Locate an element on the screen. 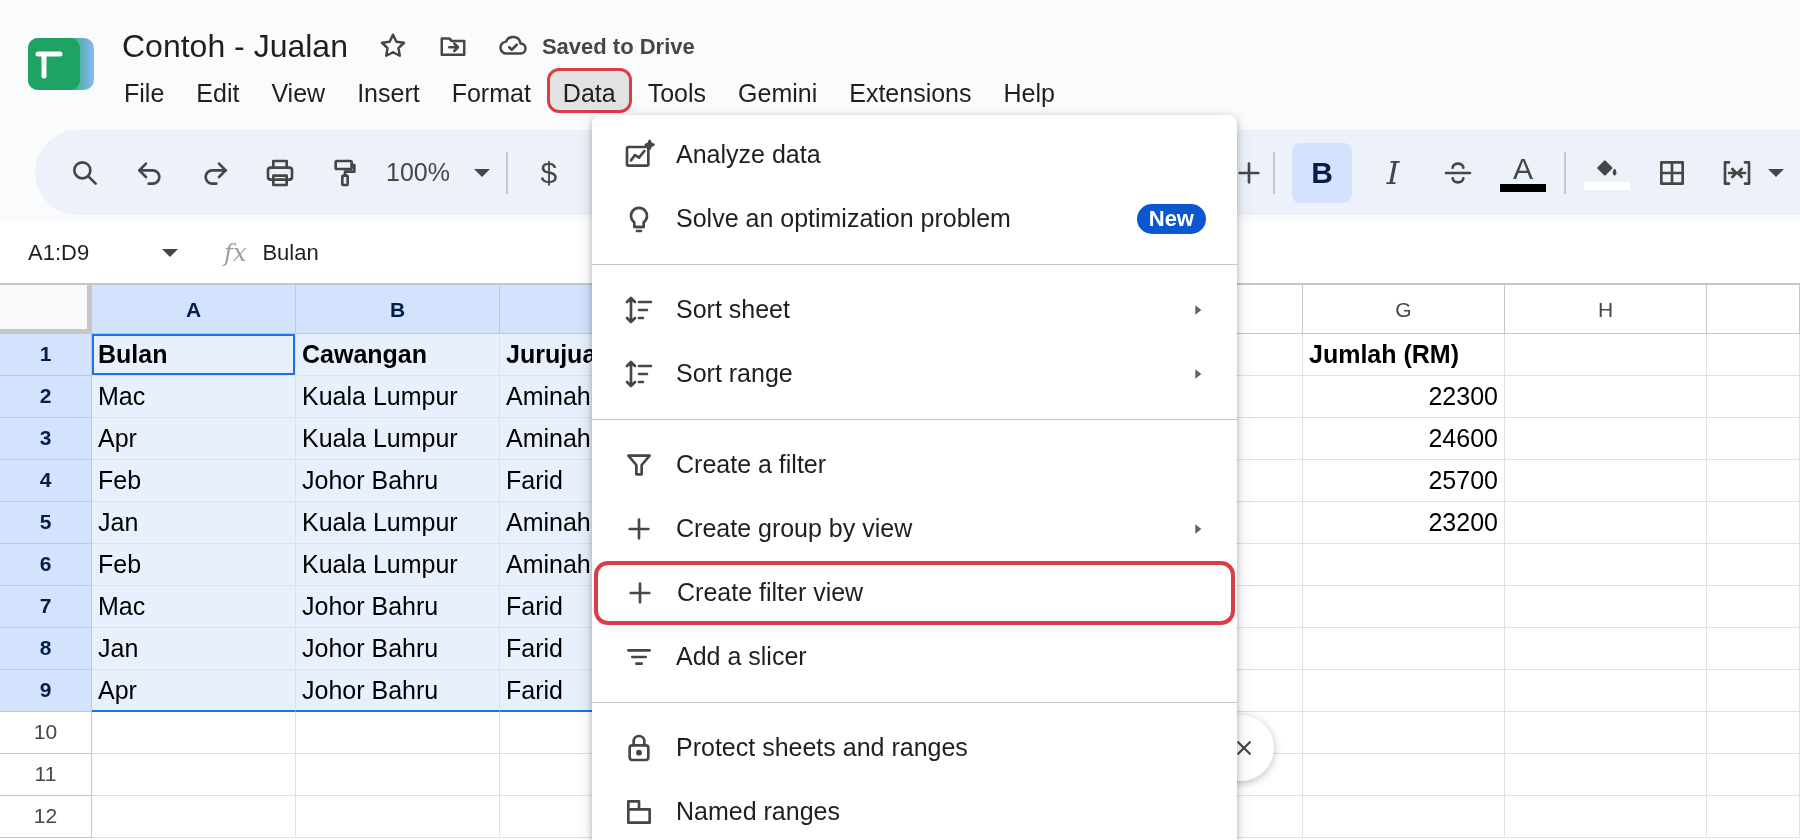  menu-item: Analyze data is located at coordinates (914, 155).